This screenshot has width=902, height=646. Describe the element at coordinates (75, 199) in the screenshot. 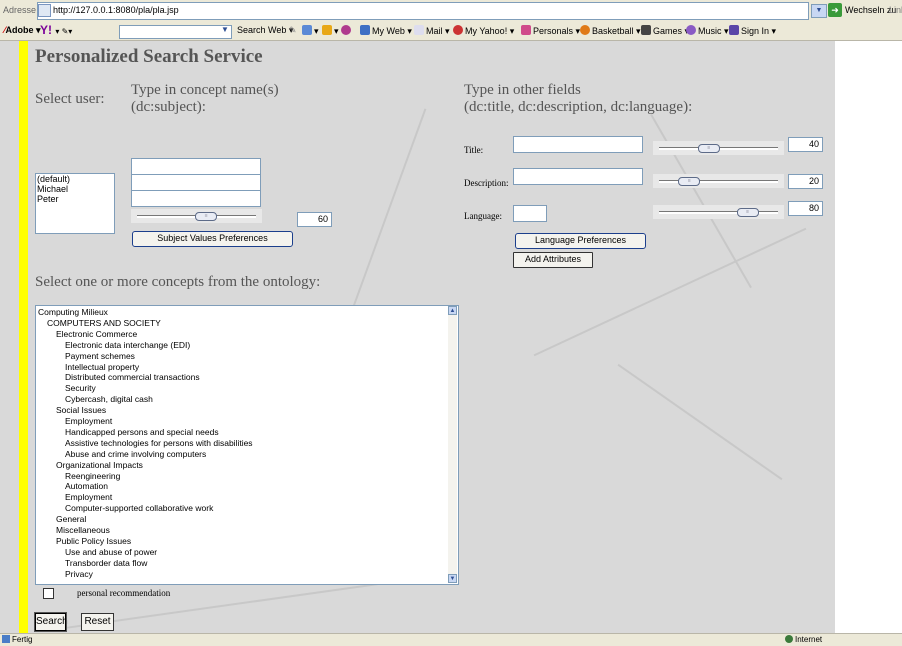

I see `user-option: Peter` at that location.